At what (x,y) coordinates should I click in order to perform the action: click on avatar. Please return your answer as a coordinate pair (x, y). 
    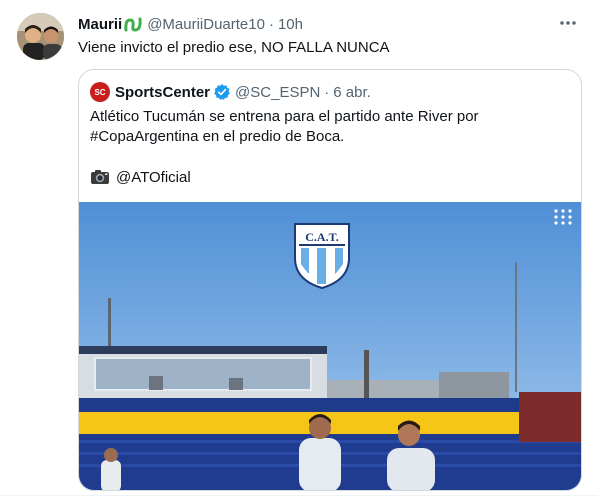
    Looking at the image, I should click on (40, 36).